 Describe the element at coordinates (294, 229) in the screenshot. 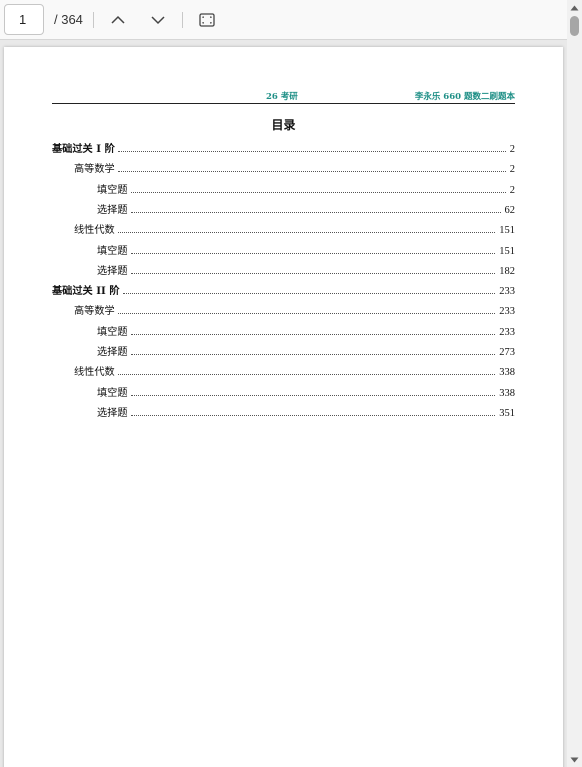

I see `toc-entry: 线性代数 151` at that location.